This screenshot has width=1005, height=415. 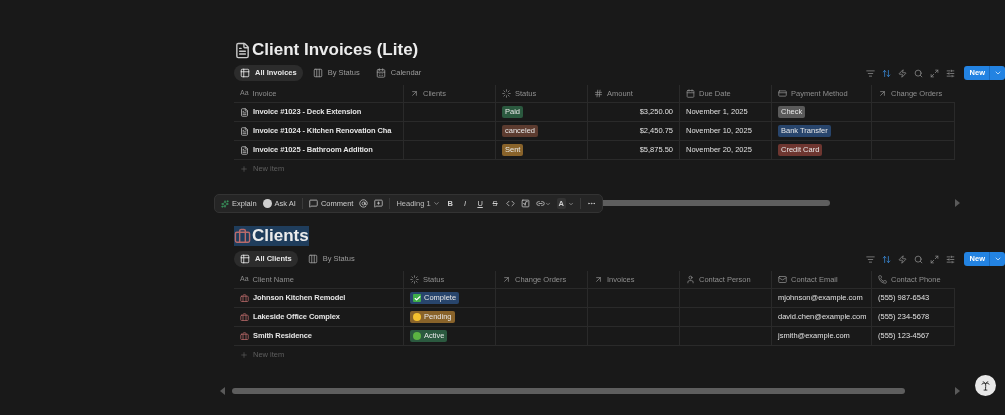 I want to click on comment-icon, so click(x=313, y=203).